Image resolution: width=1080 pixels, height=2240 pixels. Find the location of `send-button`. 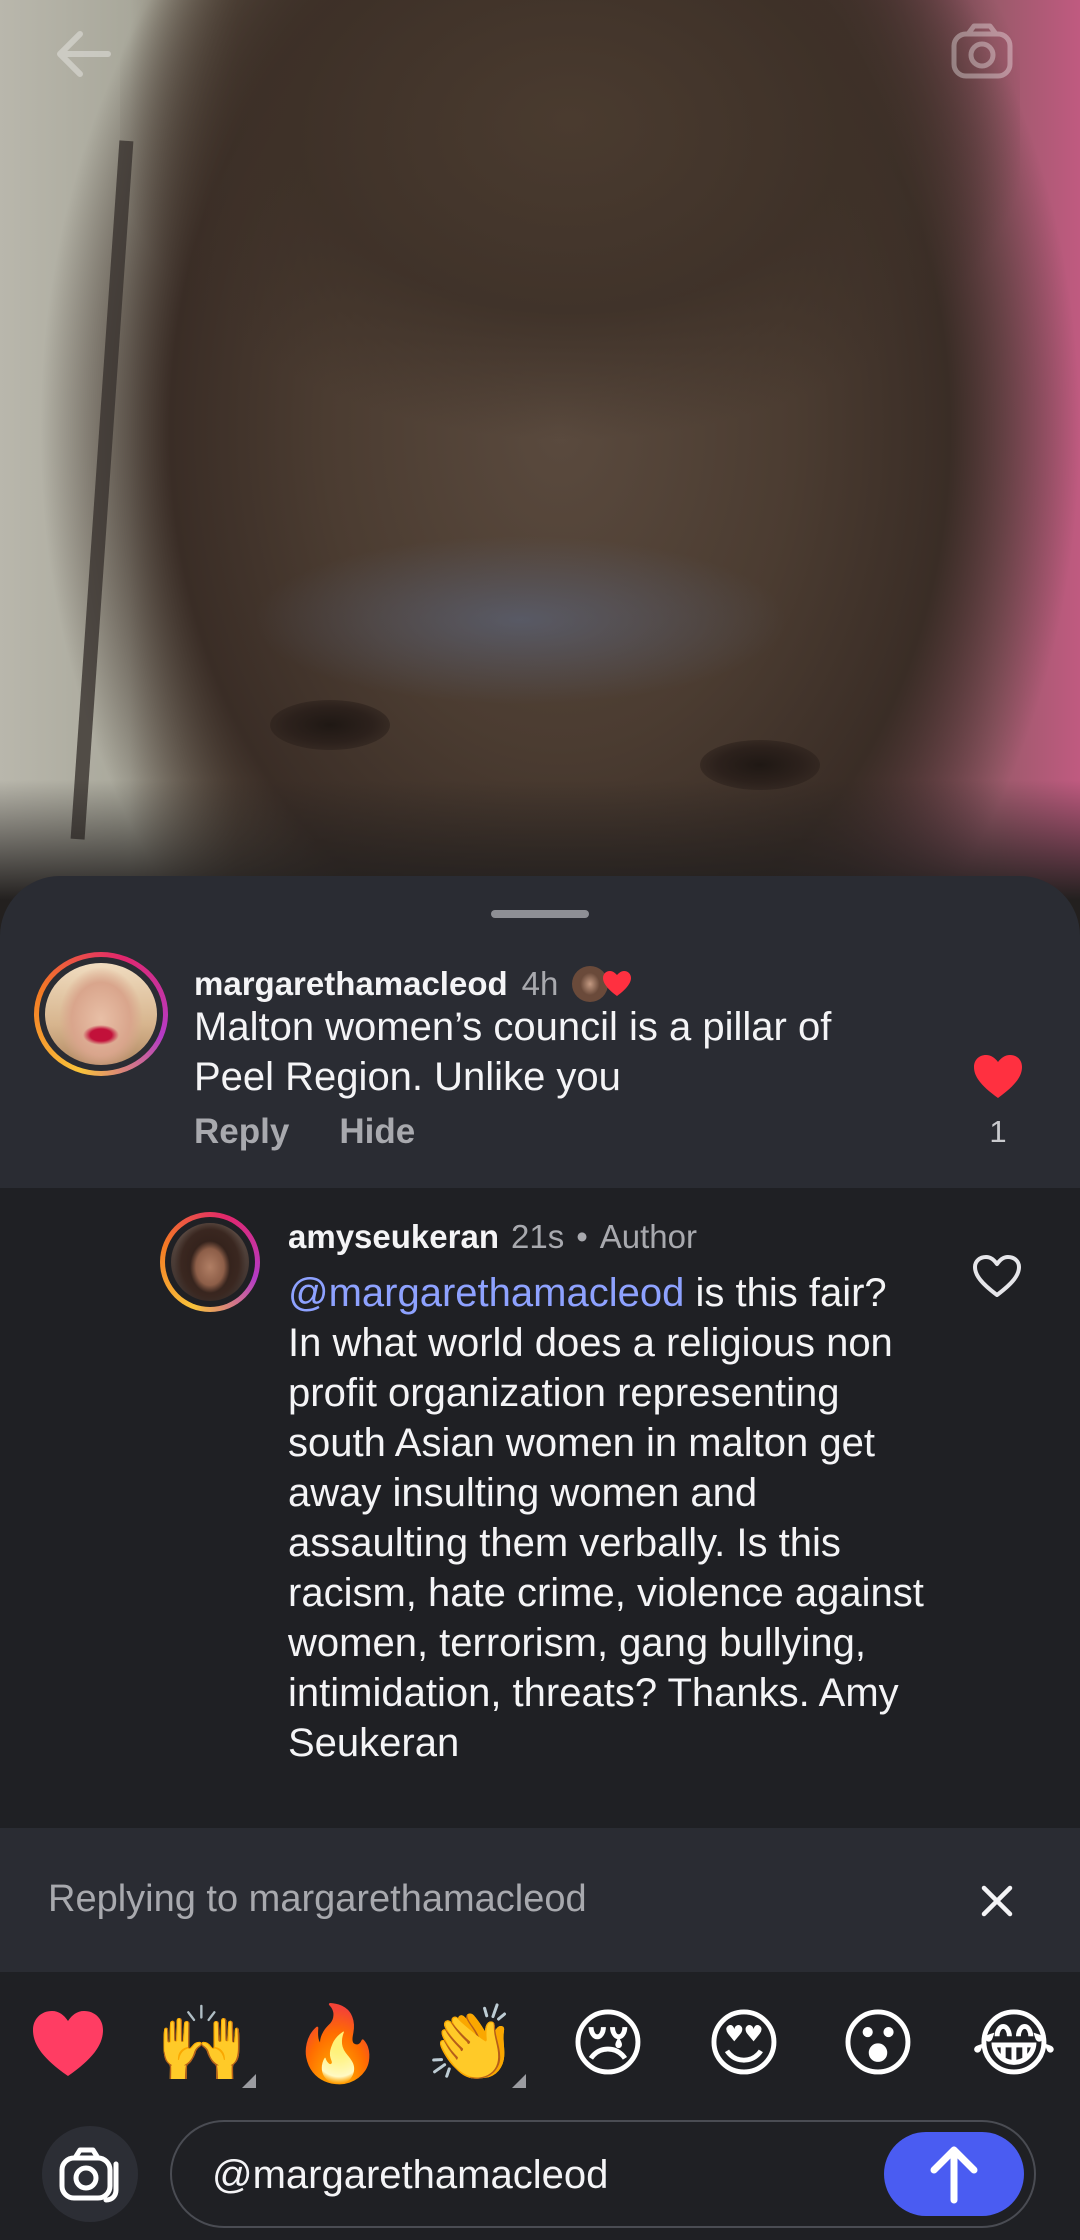

send-button is located at coordinates (954, 2174).